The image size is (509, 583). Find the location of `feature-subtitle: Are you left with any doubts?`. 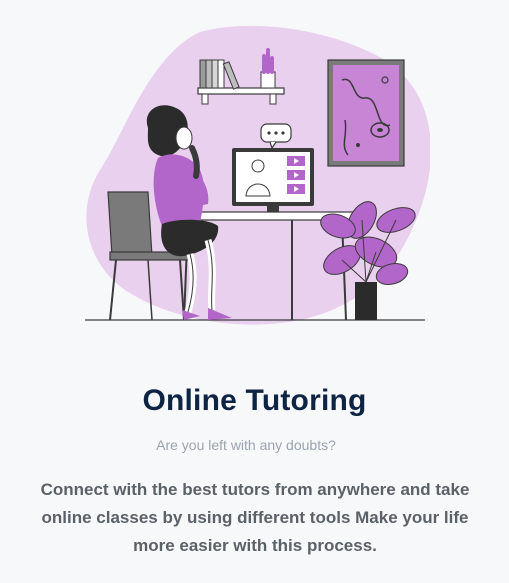

feature-subtitle: Are you left with any doubts? is located at coordinates (246, 445).